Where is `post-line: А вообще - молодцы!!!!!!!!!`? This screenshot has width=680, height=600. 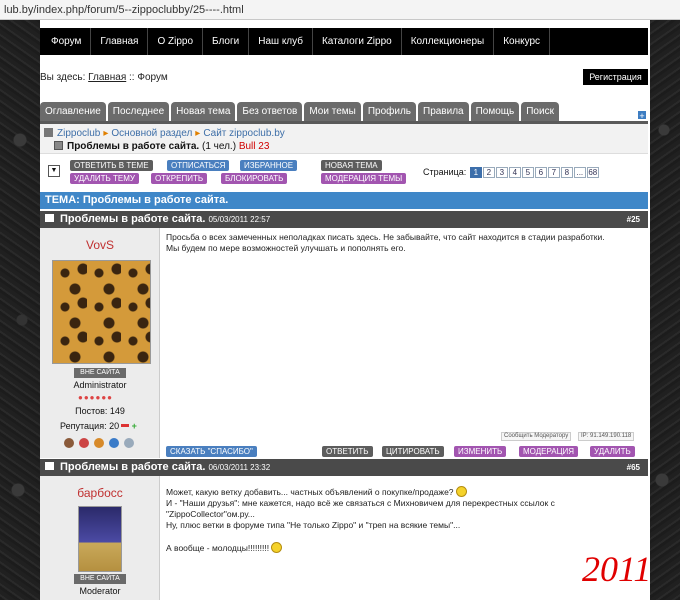
post-line: А вообще - молодцы!!!!!!!!! is located at coordinates (360, 548).